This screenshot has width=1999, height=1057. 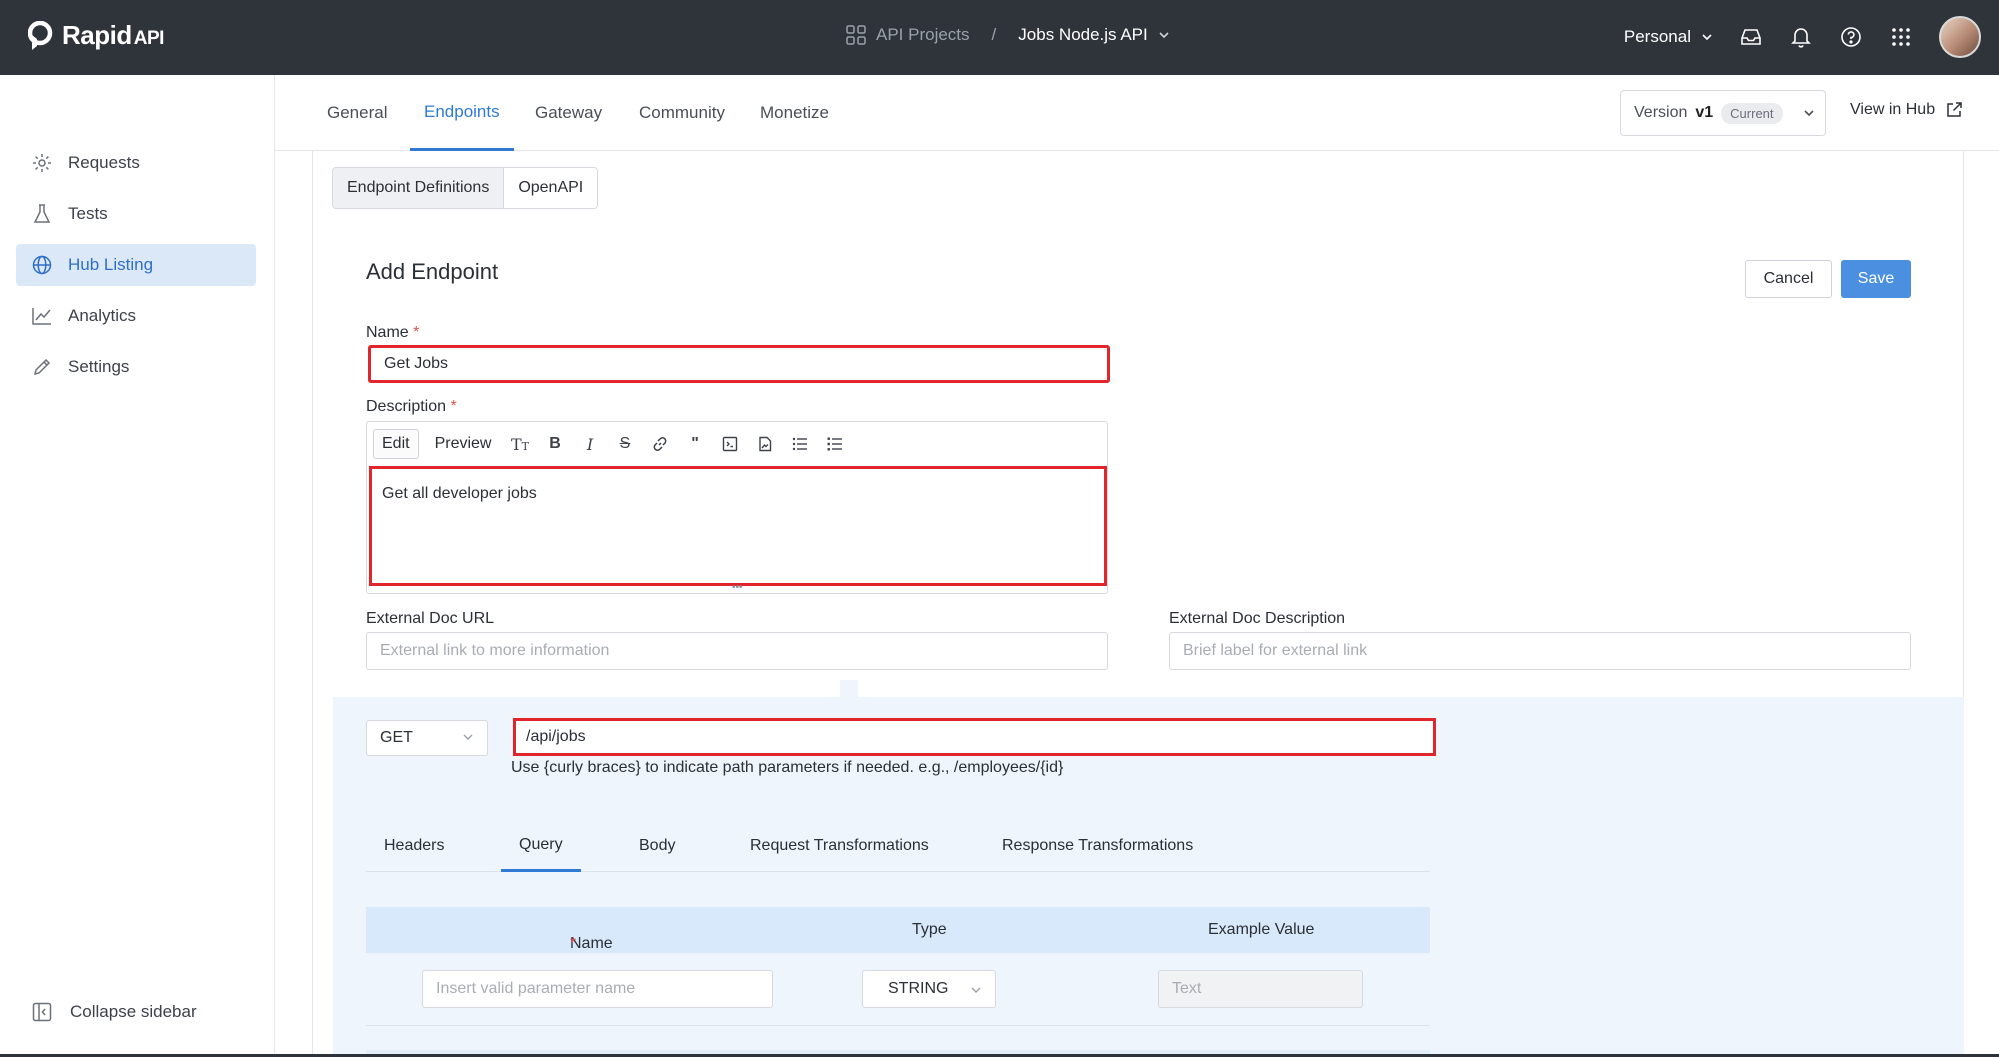 What do you see at coordinates (133, 1011) in the screenshot?
I see `collapse-sidebar-label: Collapse sidebar` at bounding box center [133, 1011].